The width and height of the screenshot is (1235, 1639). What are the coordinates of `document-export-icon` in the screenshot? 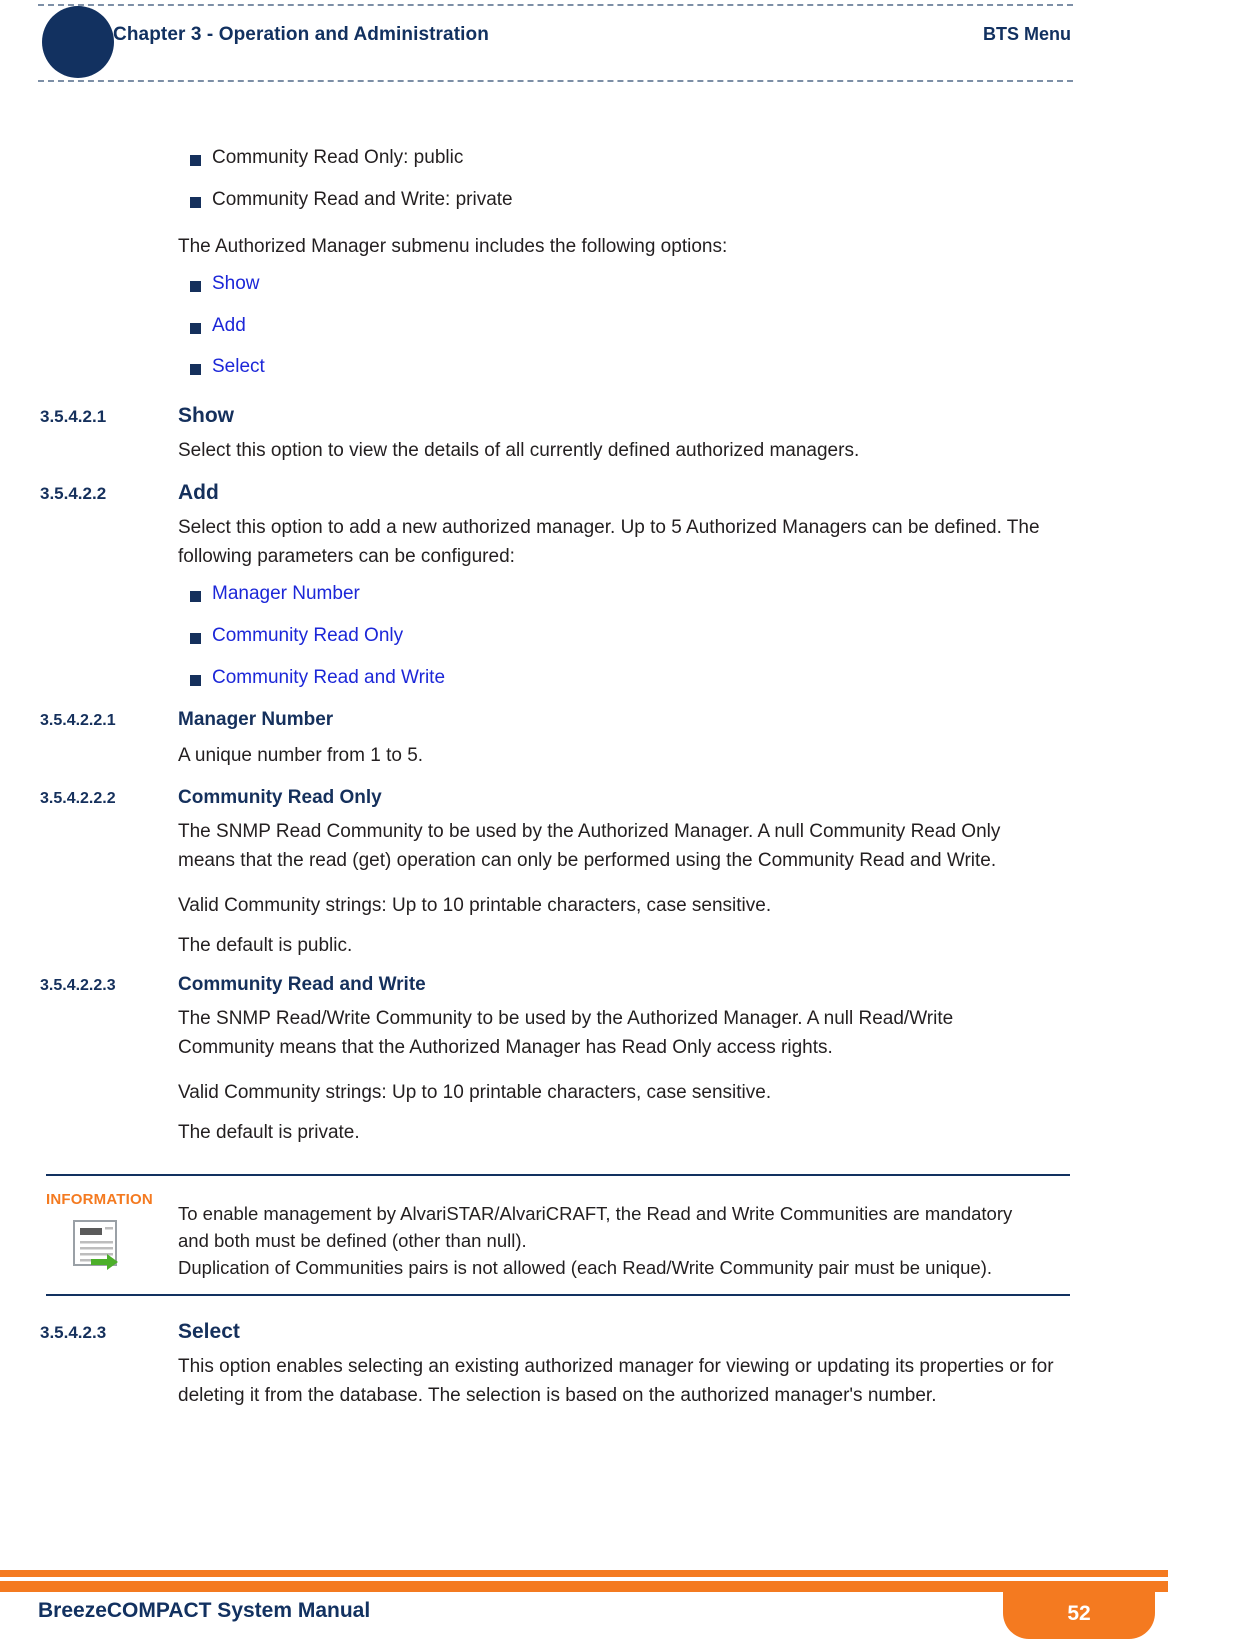 It's located at (96, 1244).